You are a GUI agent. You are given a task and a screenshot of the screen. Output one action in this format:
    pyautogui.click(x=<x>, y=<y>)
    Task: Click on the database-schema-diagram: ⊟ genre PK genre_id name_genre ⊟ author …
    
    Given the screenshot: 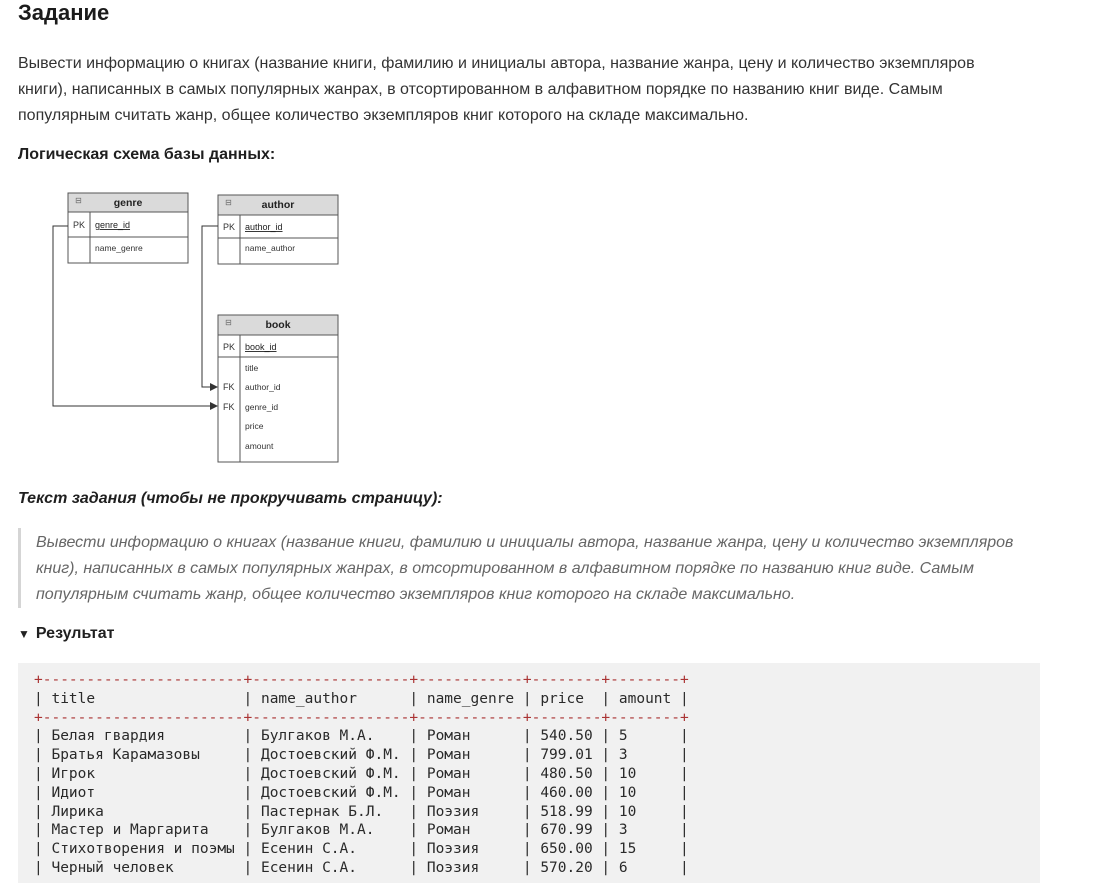 What is the action you would take?
    pyautogui.click(x=195, y=327)
    